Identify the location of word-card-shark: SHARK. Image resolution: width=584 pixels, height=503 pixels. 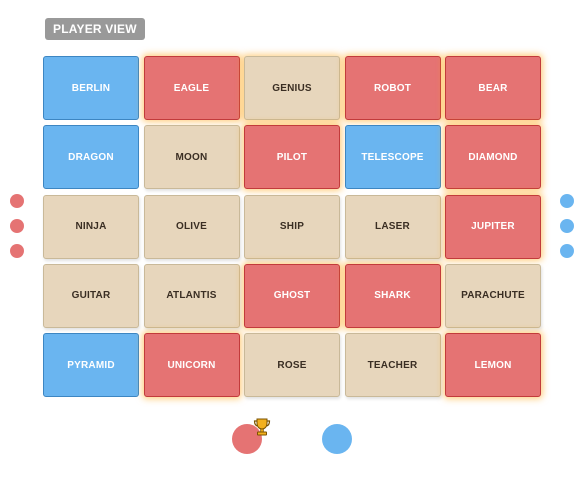
(392, 295).